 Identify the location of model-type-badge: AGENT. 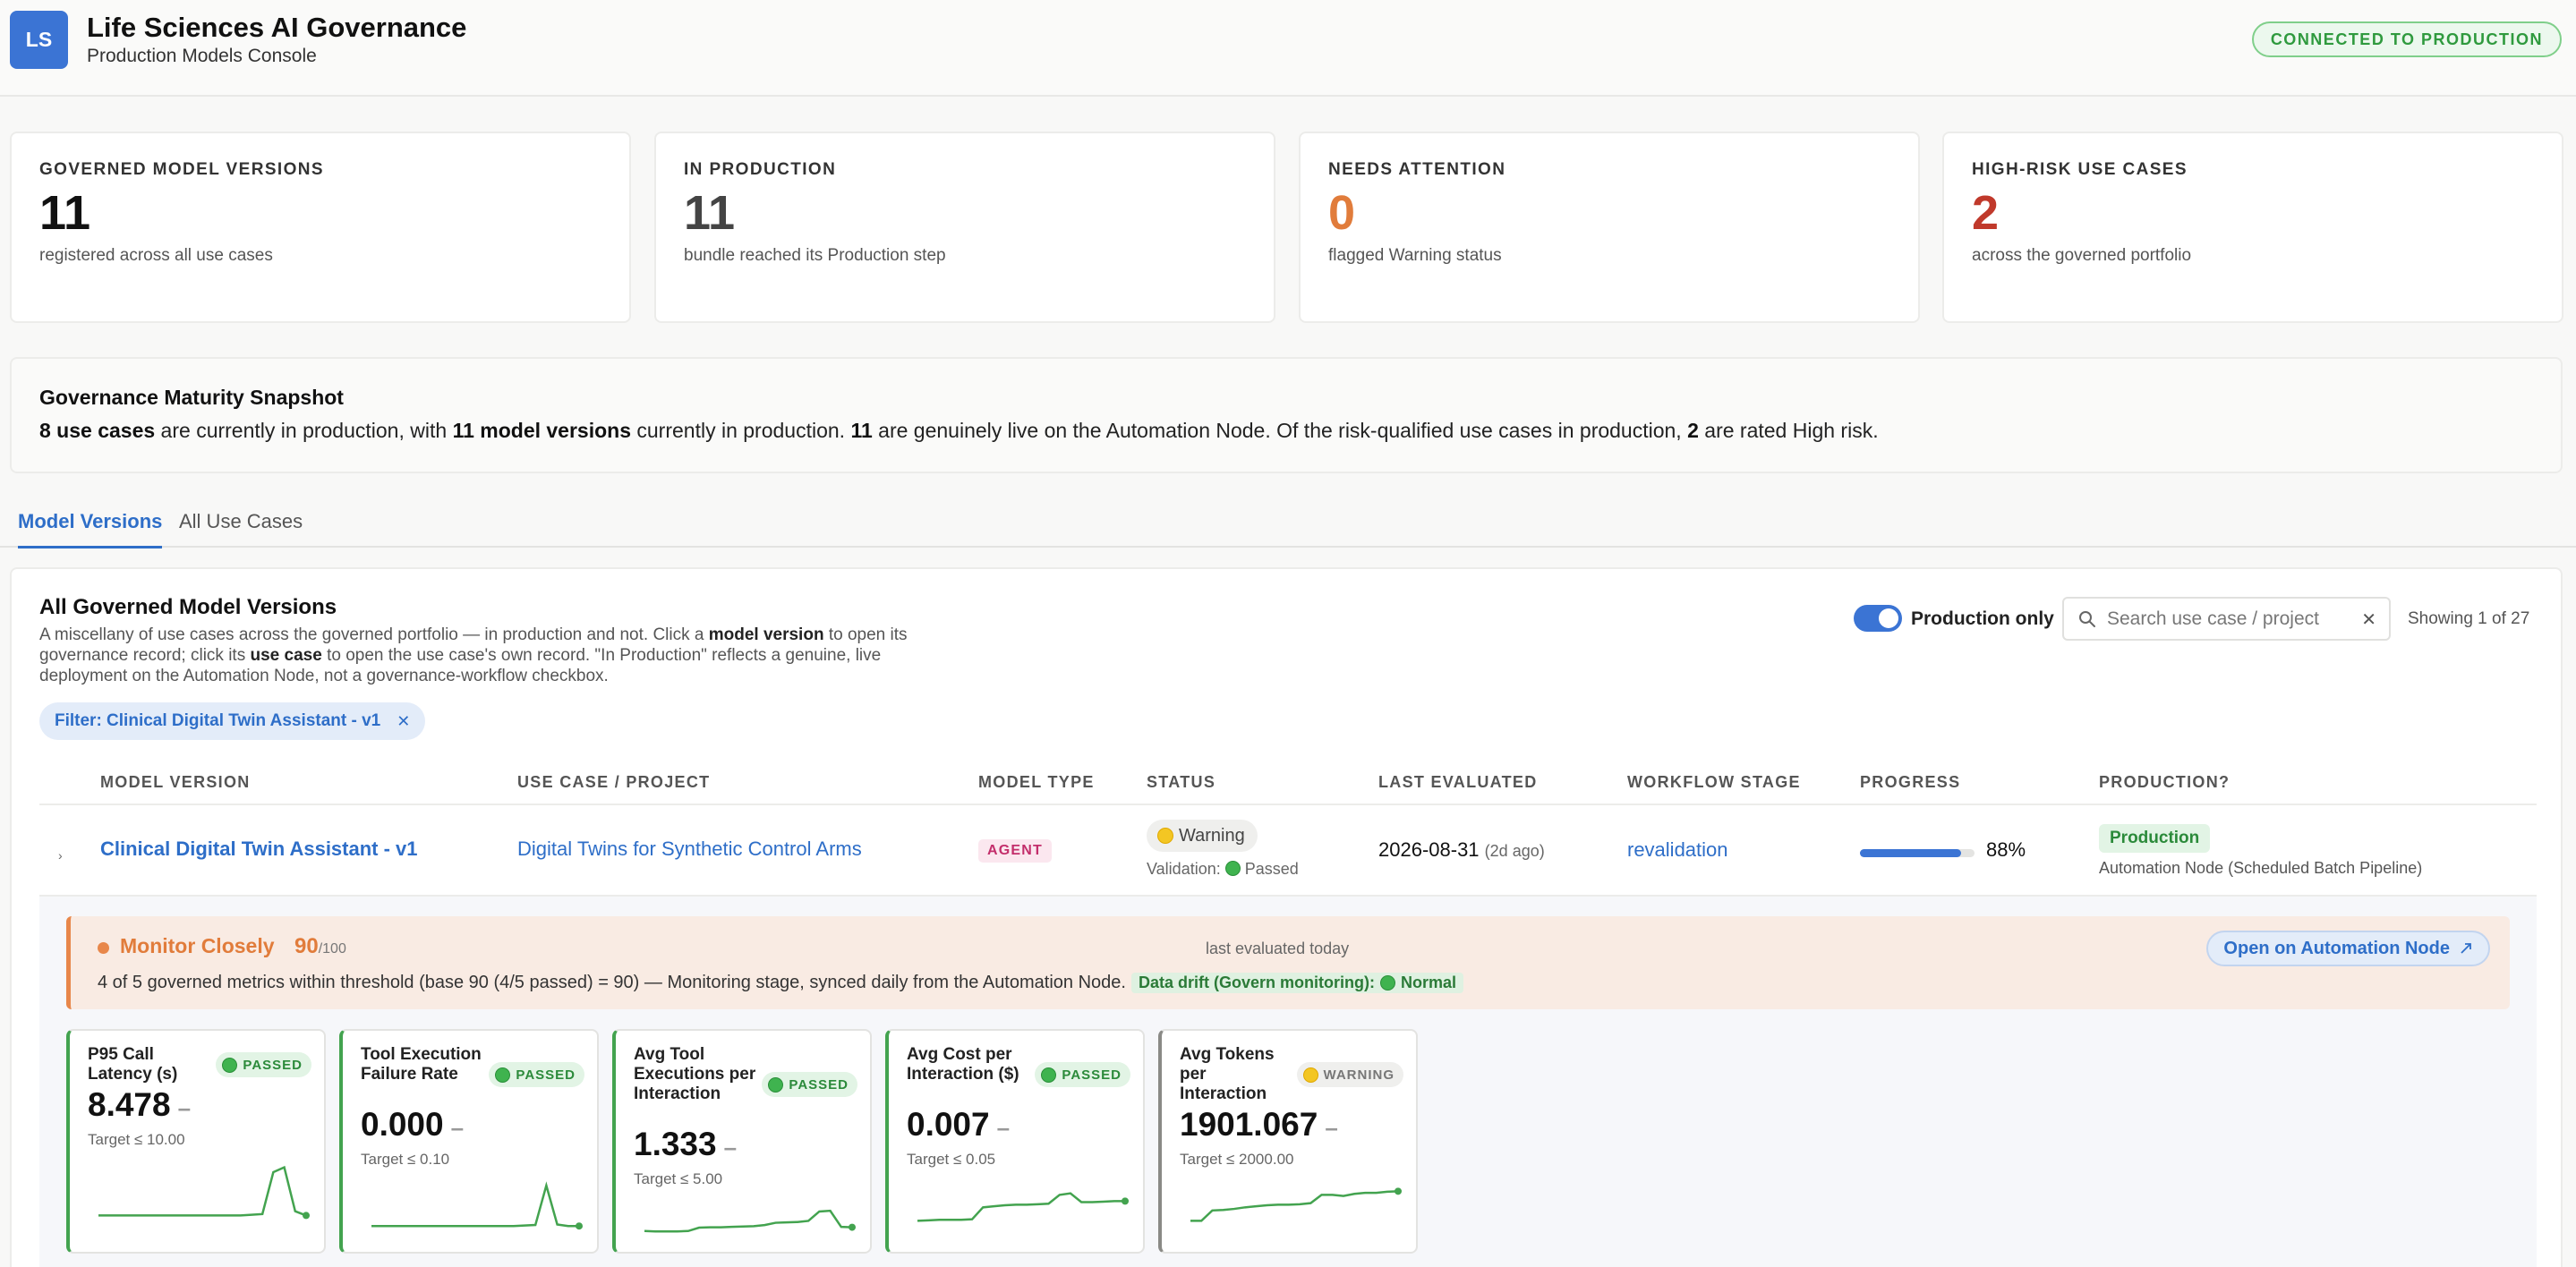
(1015, 851).